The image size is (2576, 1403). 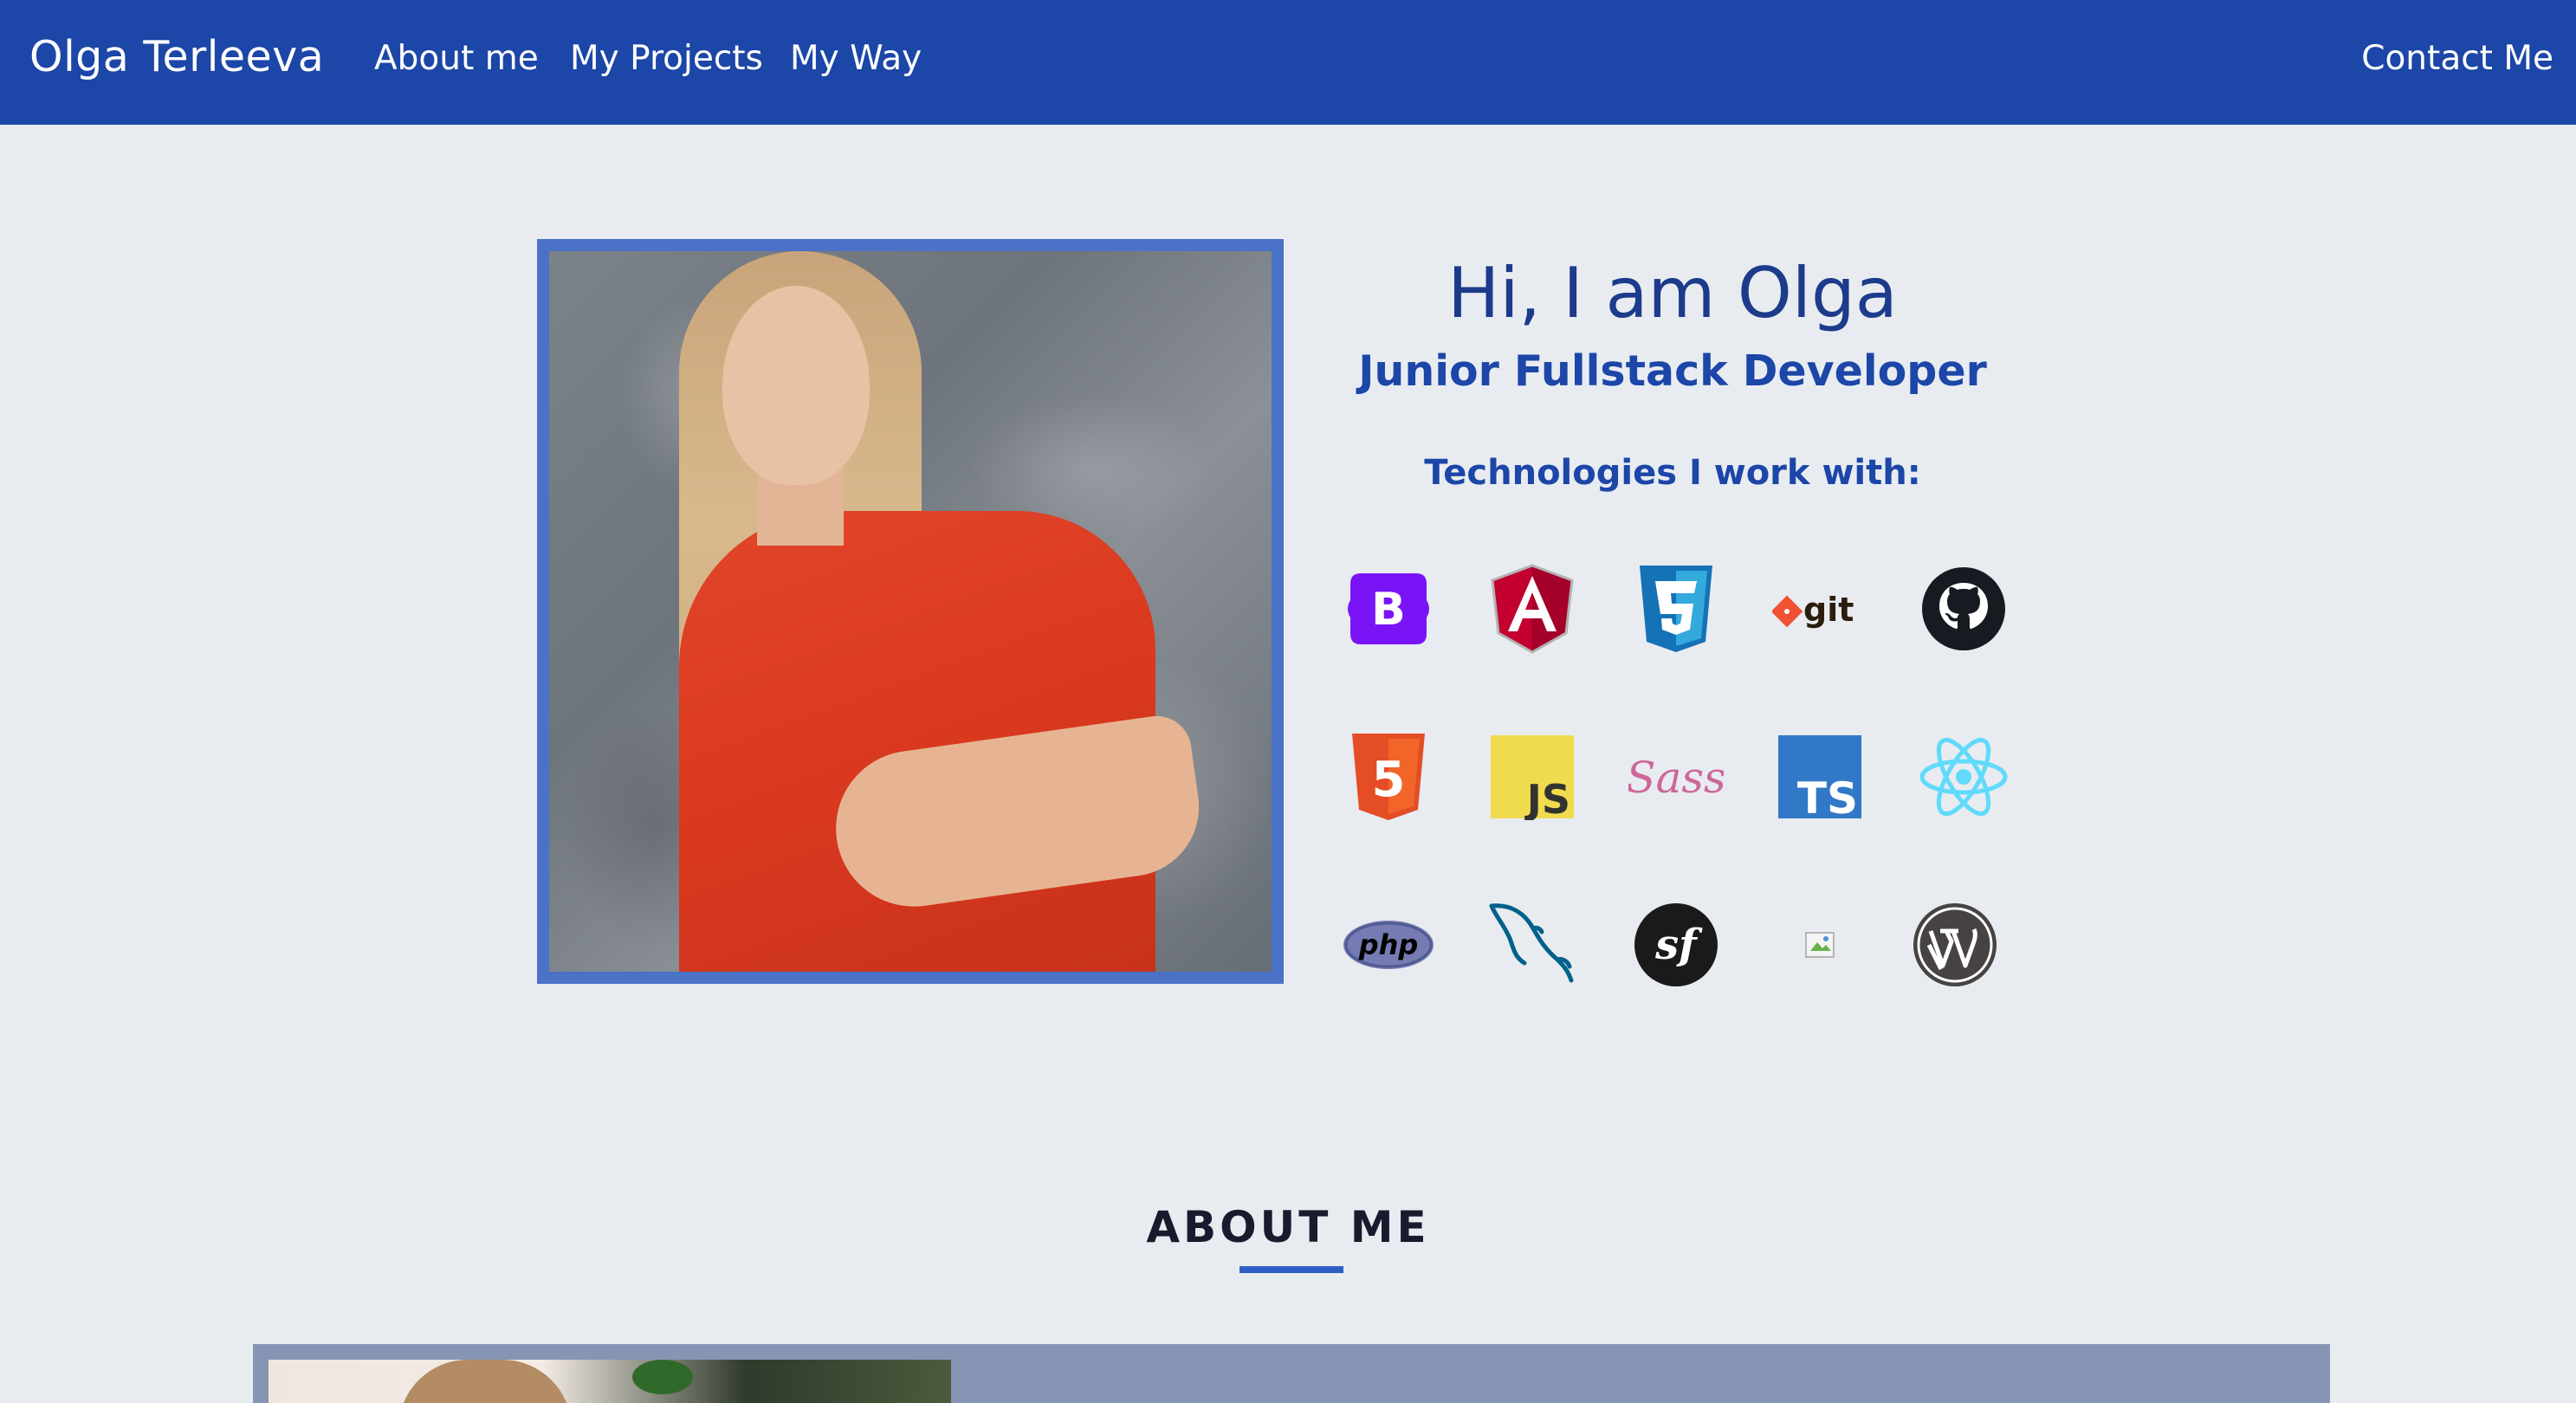 I want to click on hero-title: Hi, I am Olga, so click(x=1672, y=293).